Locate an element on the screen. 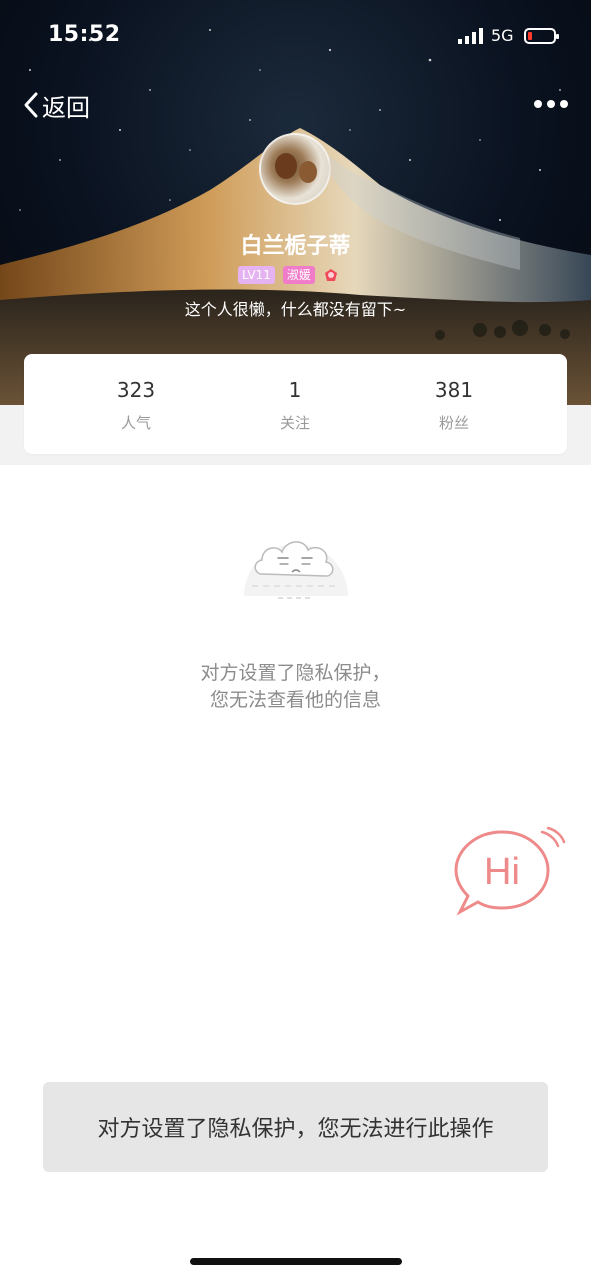 The image size is (591, 1279). stat-popularity: 323 人气 is located at coordinates (136, 405).